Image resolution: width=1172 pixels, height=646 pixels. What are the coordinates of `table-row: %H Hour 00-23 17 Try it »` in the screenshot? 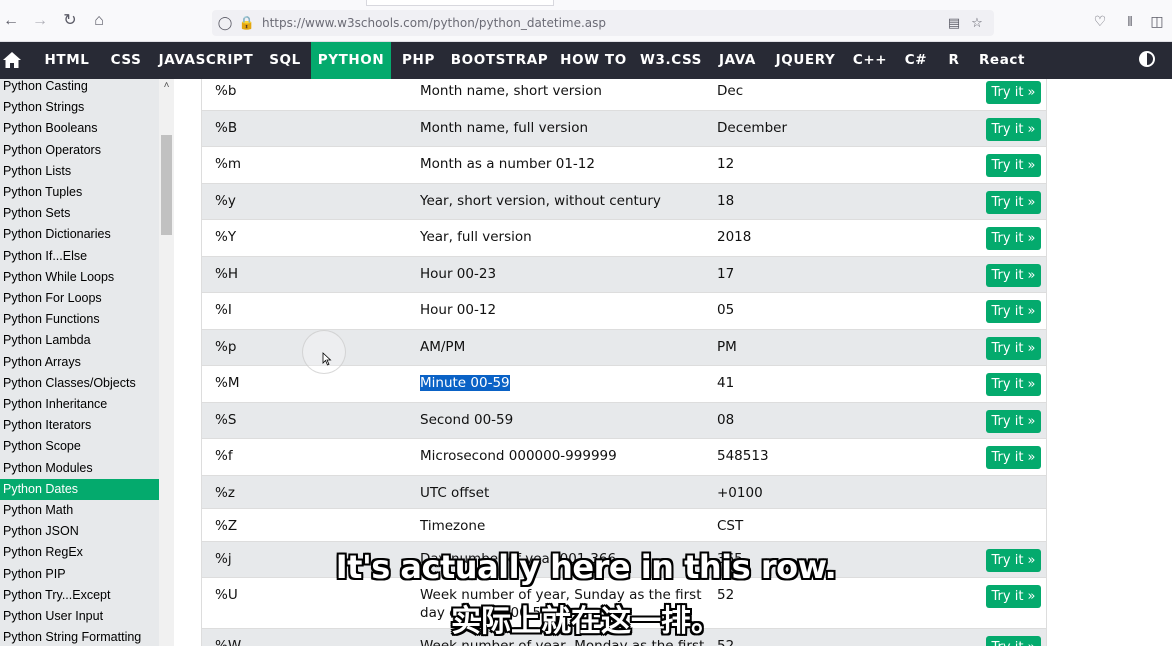 It's located at (624, 275).